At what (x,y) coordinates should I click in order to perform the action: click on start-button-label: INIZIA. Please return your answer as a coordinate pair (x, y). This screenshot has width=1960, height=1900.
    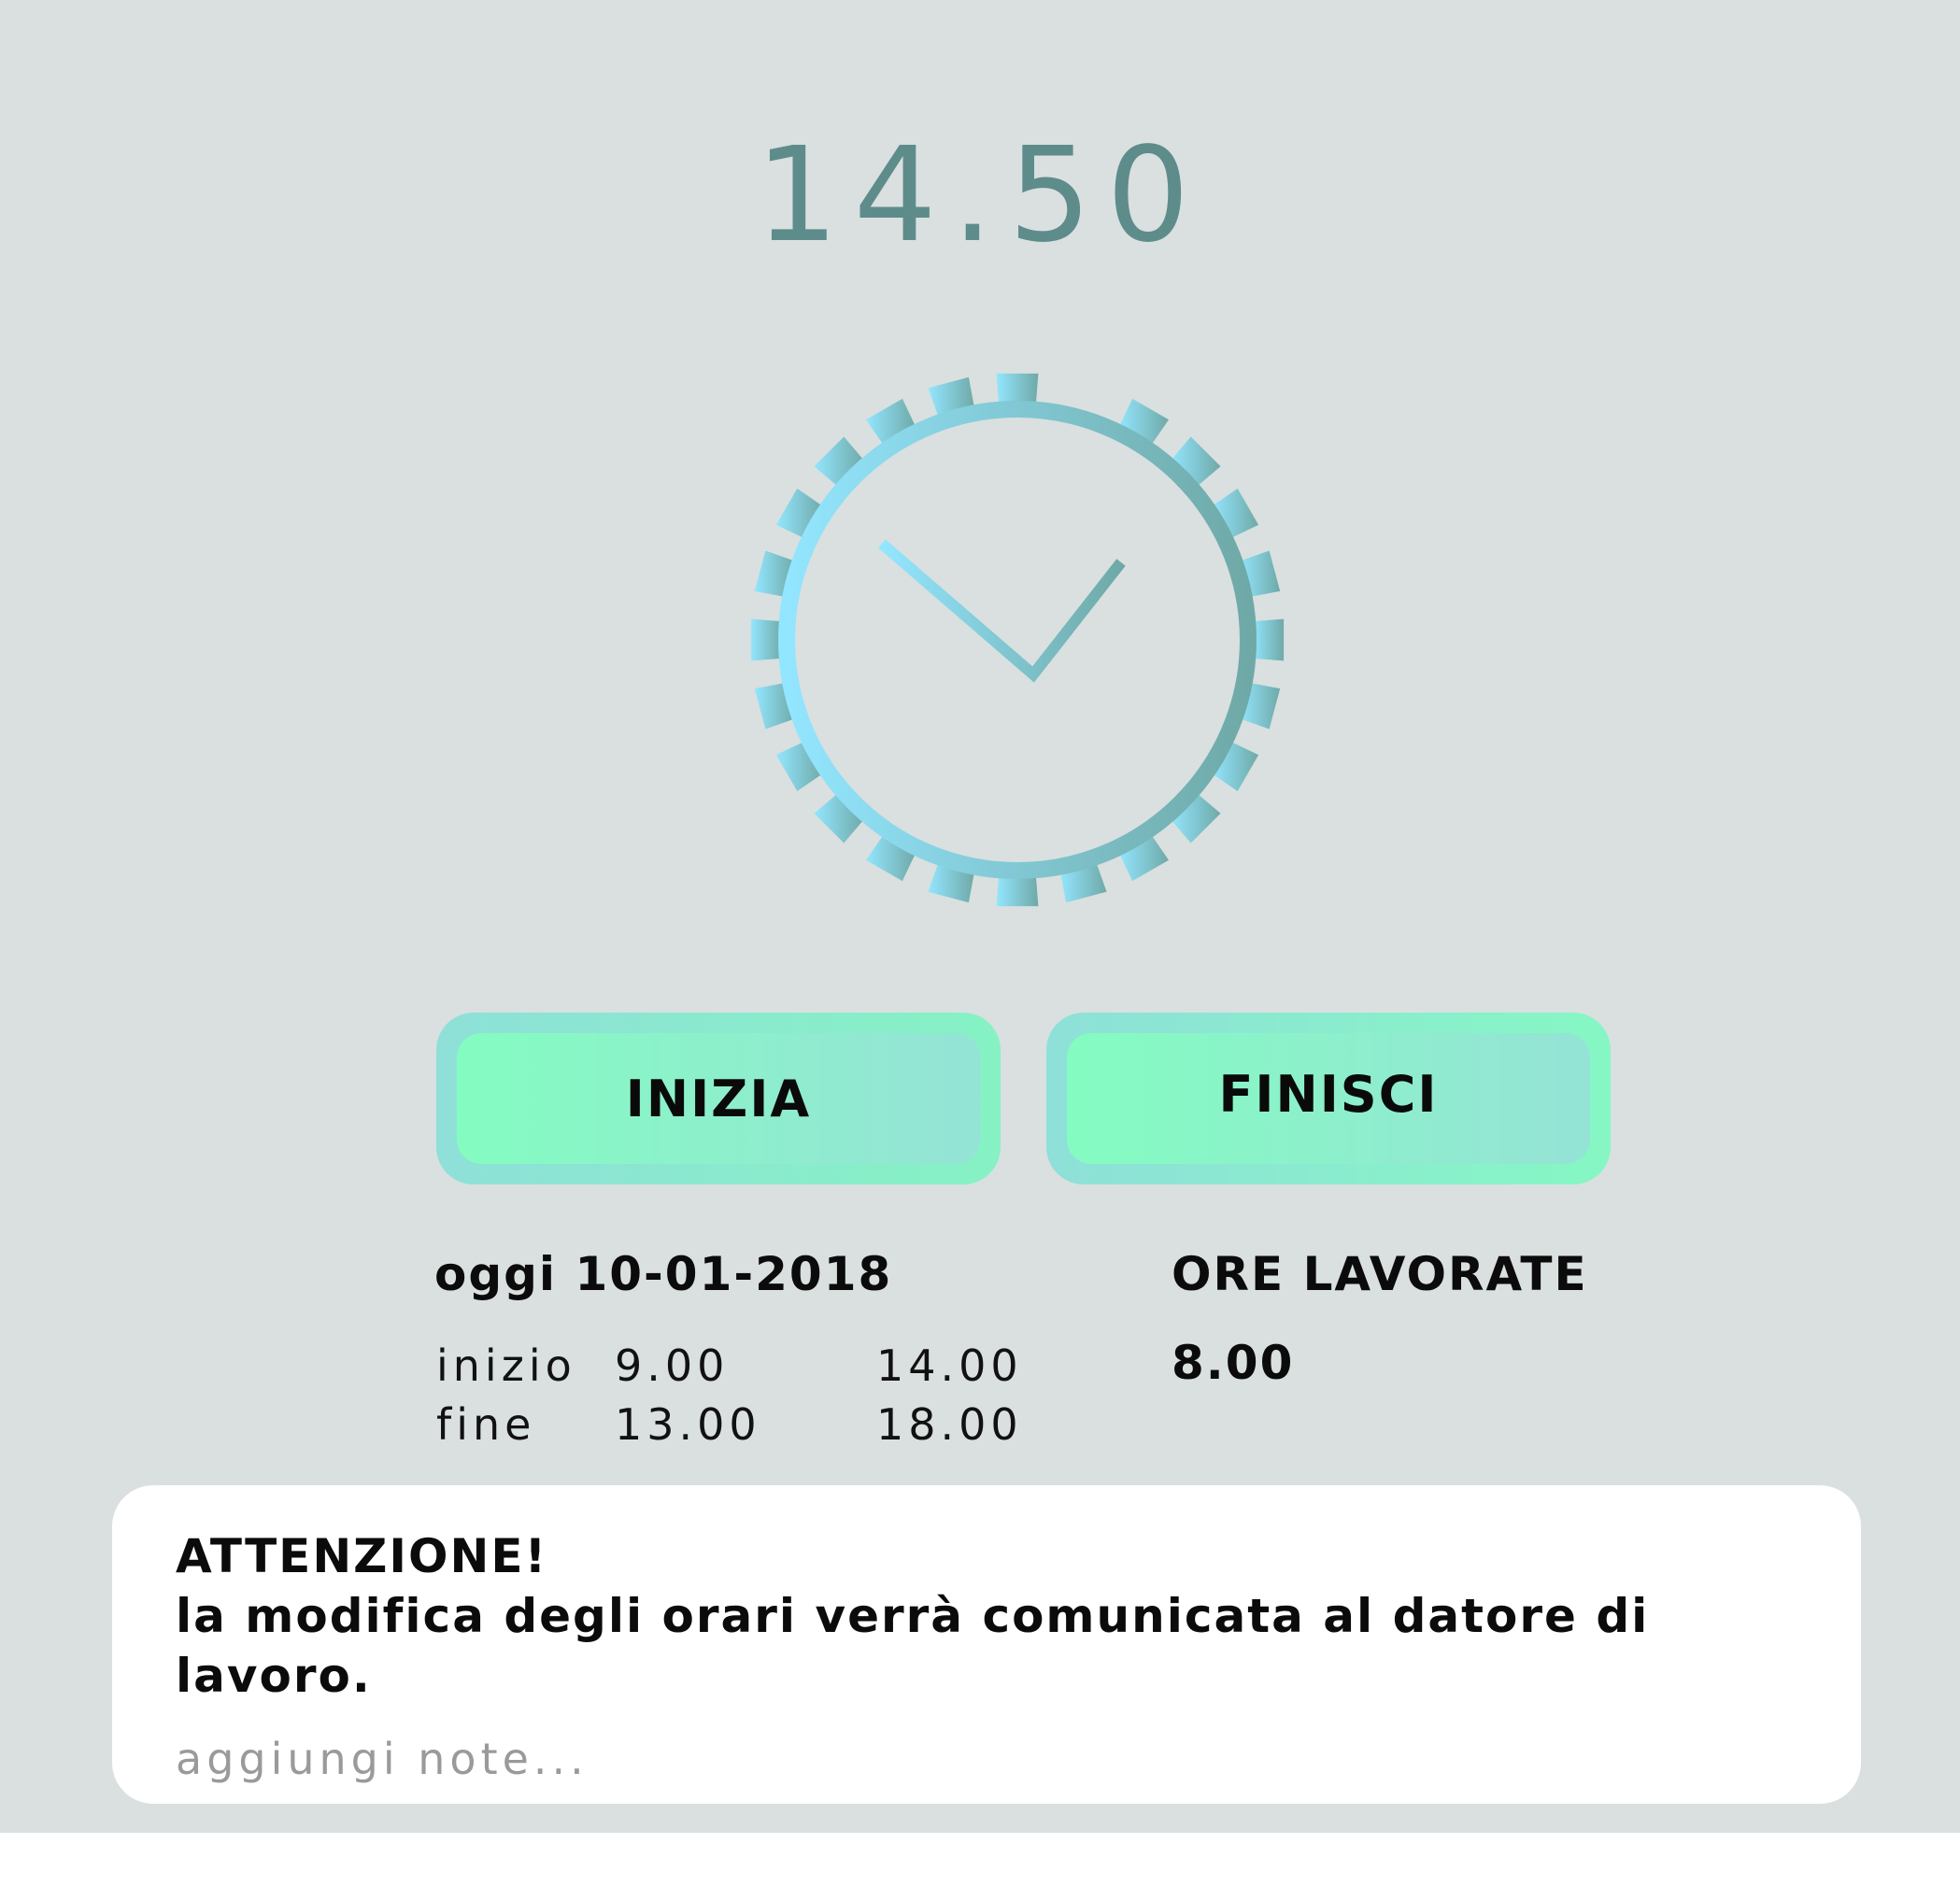
    Looking at the image, I should click on (718, 1098).